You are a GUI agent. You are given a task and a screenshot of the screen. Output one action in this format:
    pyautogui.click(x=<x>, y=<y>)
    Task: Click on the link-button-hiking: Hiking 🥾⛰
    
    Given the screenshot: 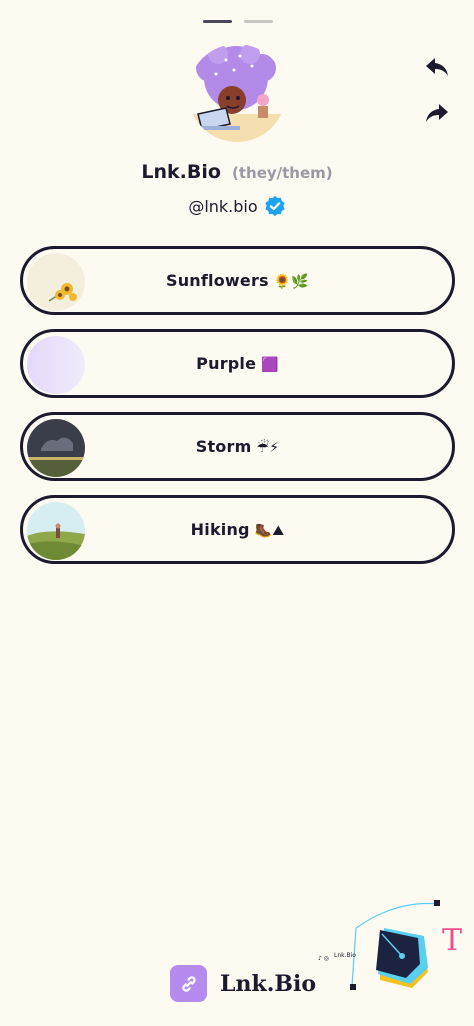 What is the action you would take?
    pyautogui.click(x=237, y=529)
    